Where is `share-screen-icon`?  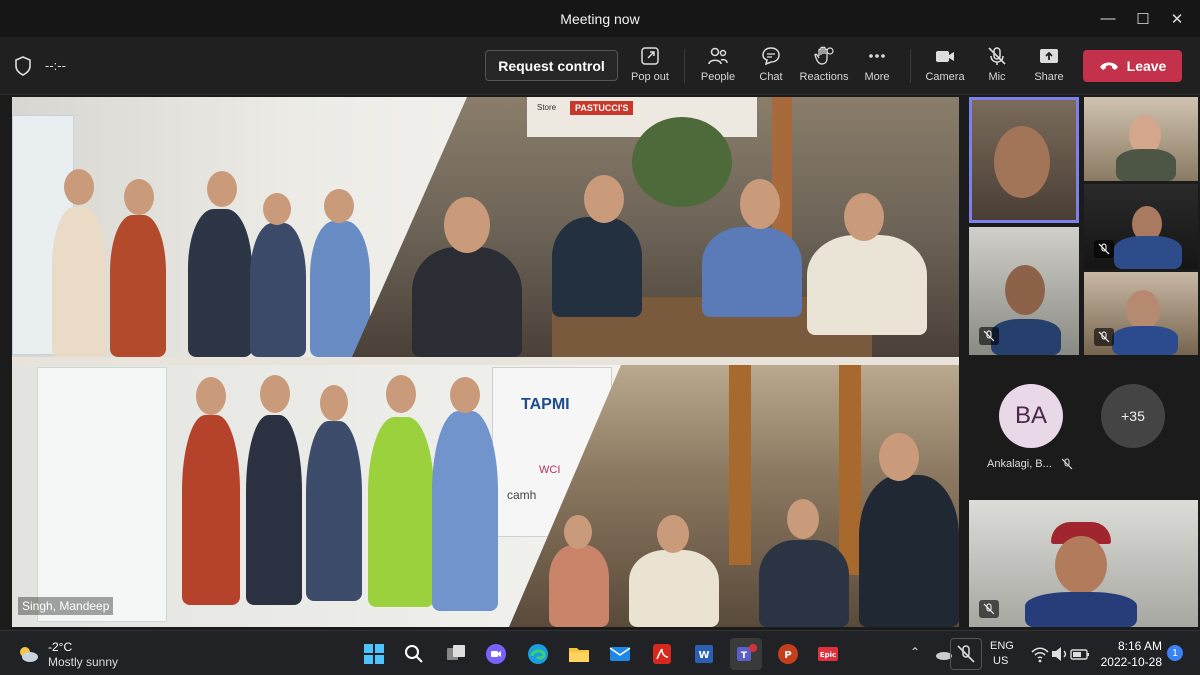
share-screen-icon is located at coordinates (1049, 56).